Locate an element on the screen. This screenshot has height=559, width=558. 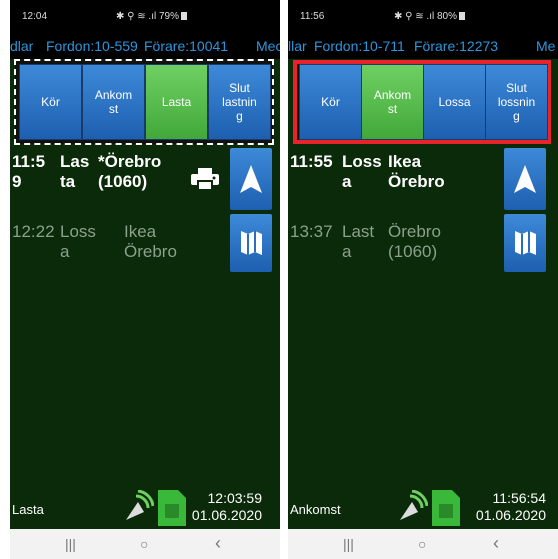
vehicle-info-bar: dlar Fordon:10-559 Förare:10041 Mec is located at coordinates (145, 46).